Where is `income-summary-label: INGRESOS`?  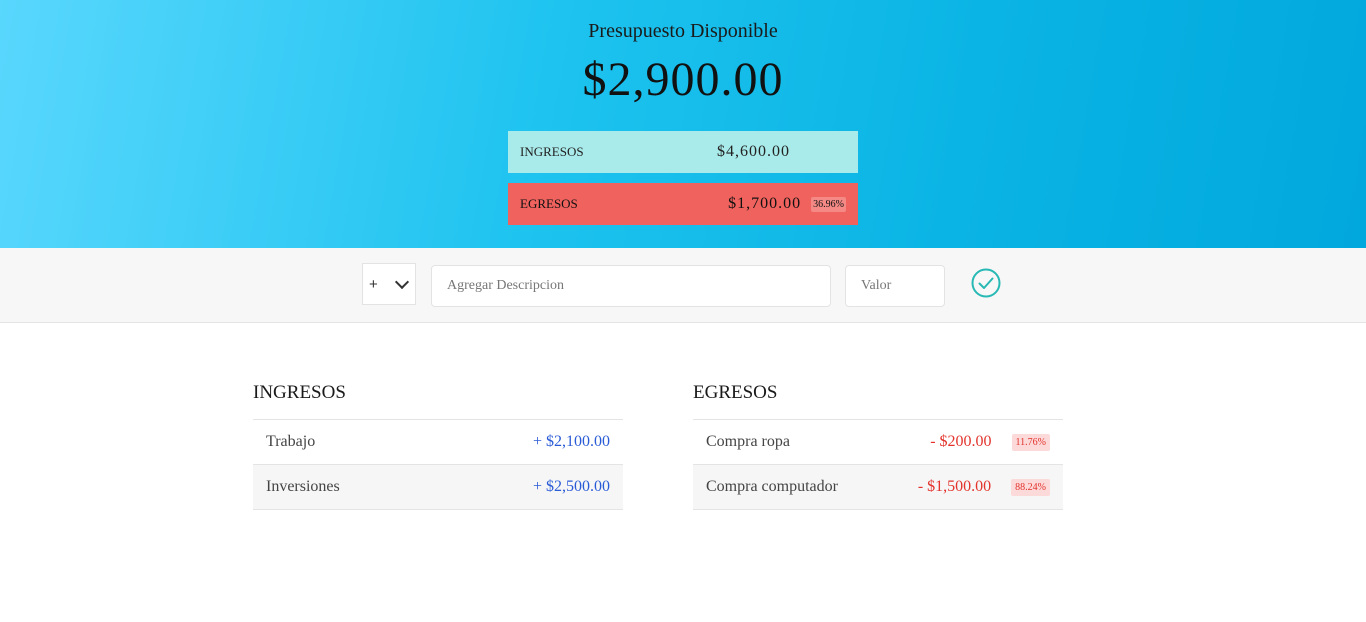
income-summary-label: INGRESOS is located at coordinates (552, 151).